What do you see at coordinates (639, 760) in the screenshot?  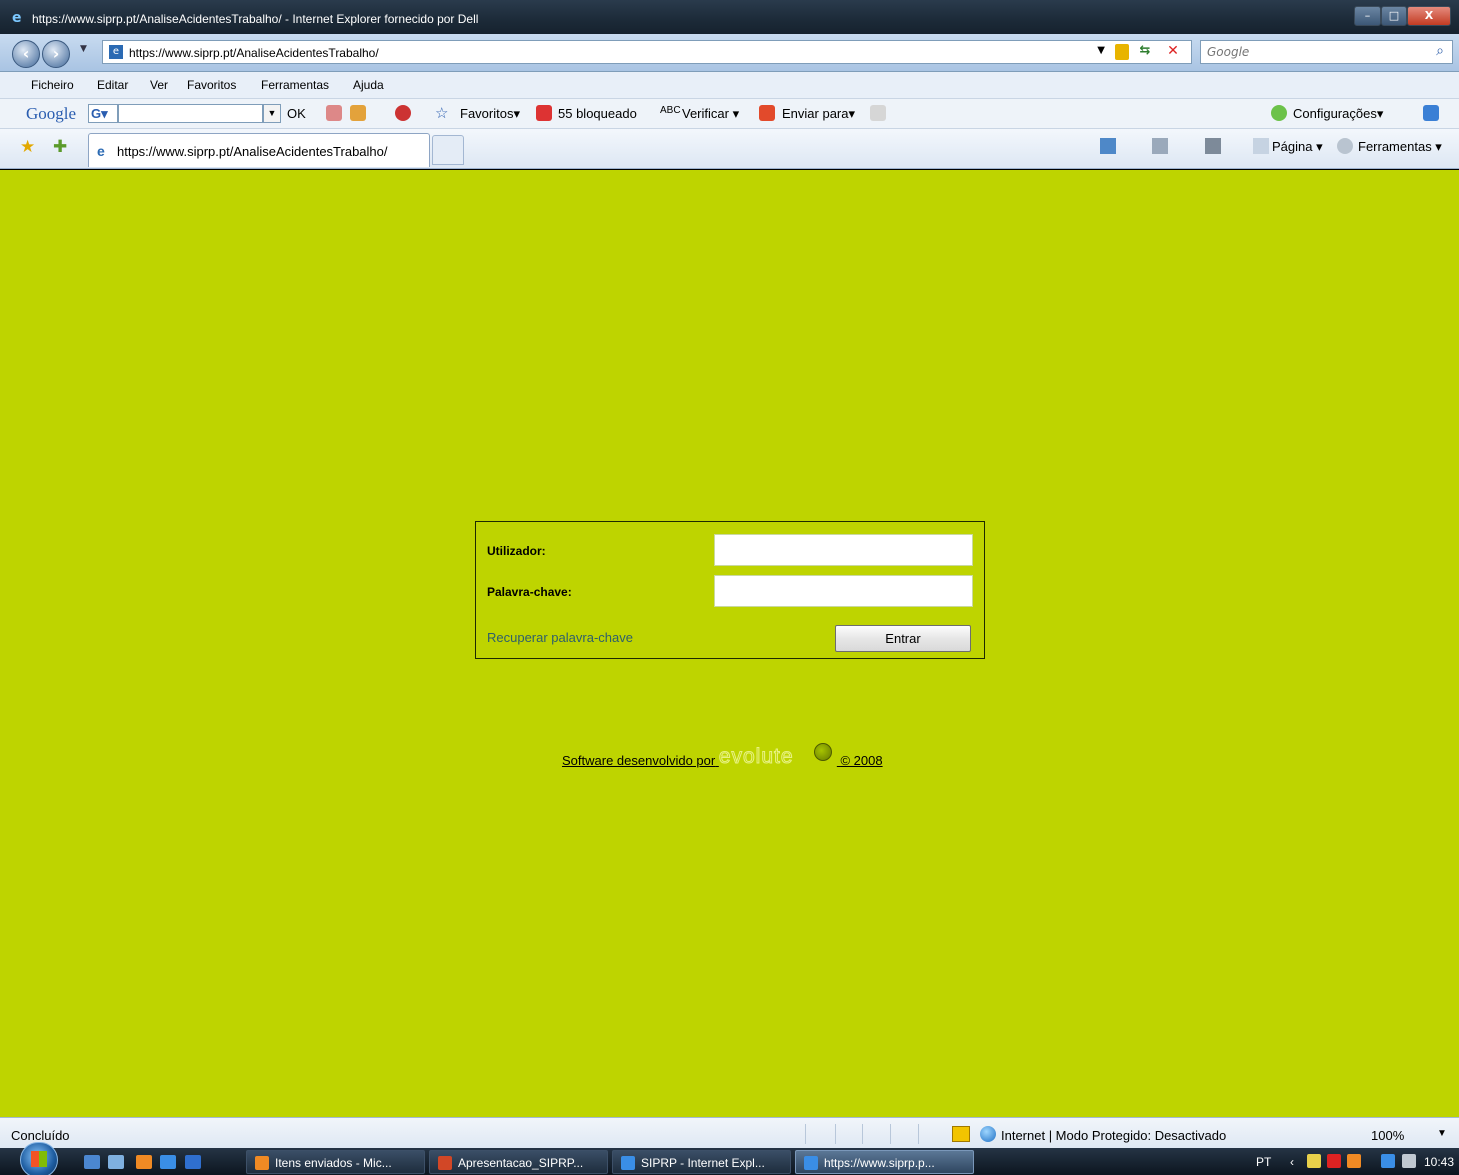 I see `footer-prefix: Software desenvolvido por` at bounding box center [639, 760].